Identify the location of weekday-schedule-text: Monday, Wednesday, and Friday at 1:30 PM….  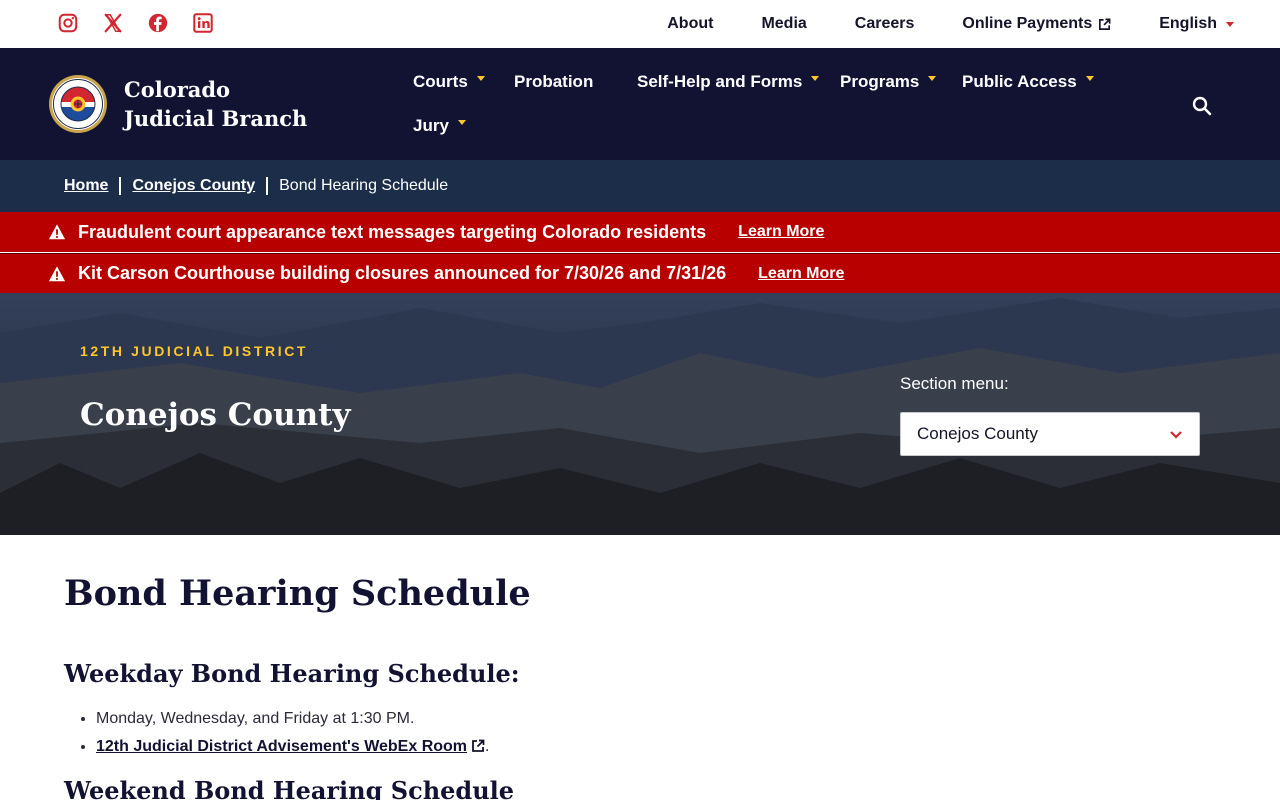
(255, 718).